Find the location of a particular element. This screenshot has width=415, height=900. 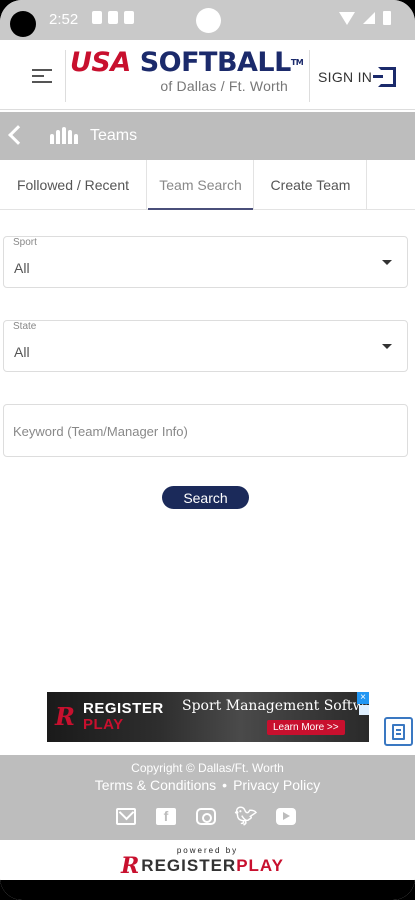

tab-create-team: Create Team is located at coordinates (311, 185).